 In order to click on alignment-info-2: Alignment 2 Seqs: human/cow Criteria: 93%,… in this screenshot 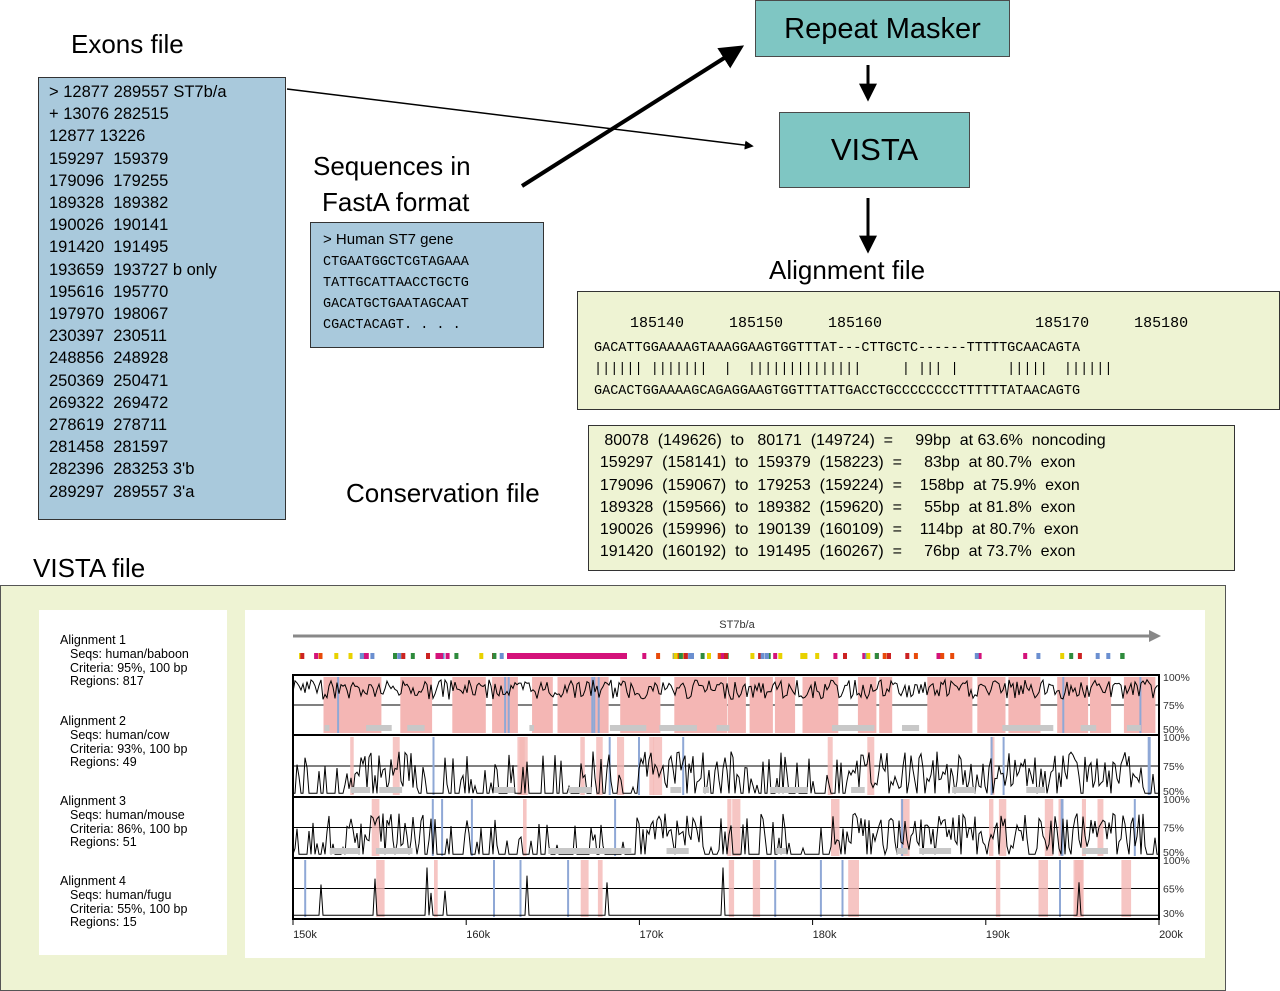, I will do `click(123, 742)`.